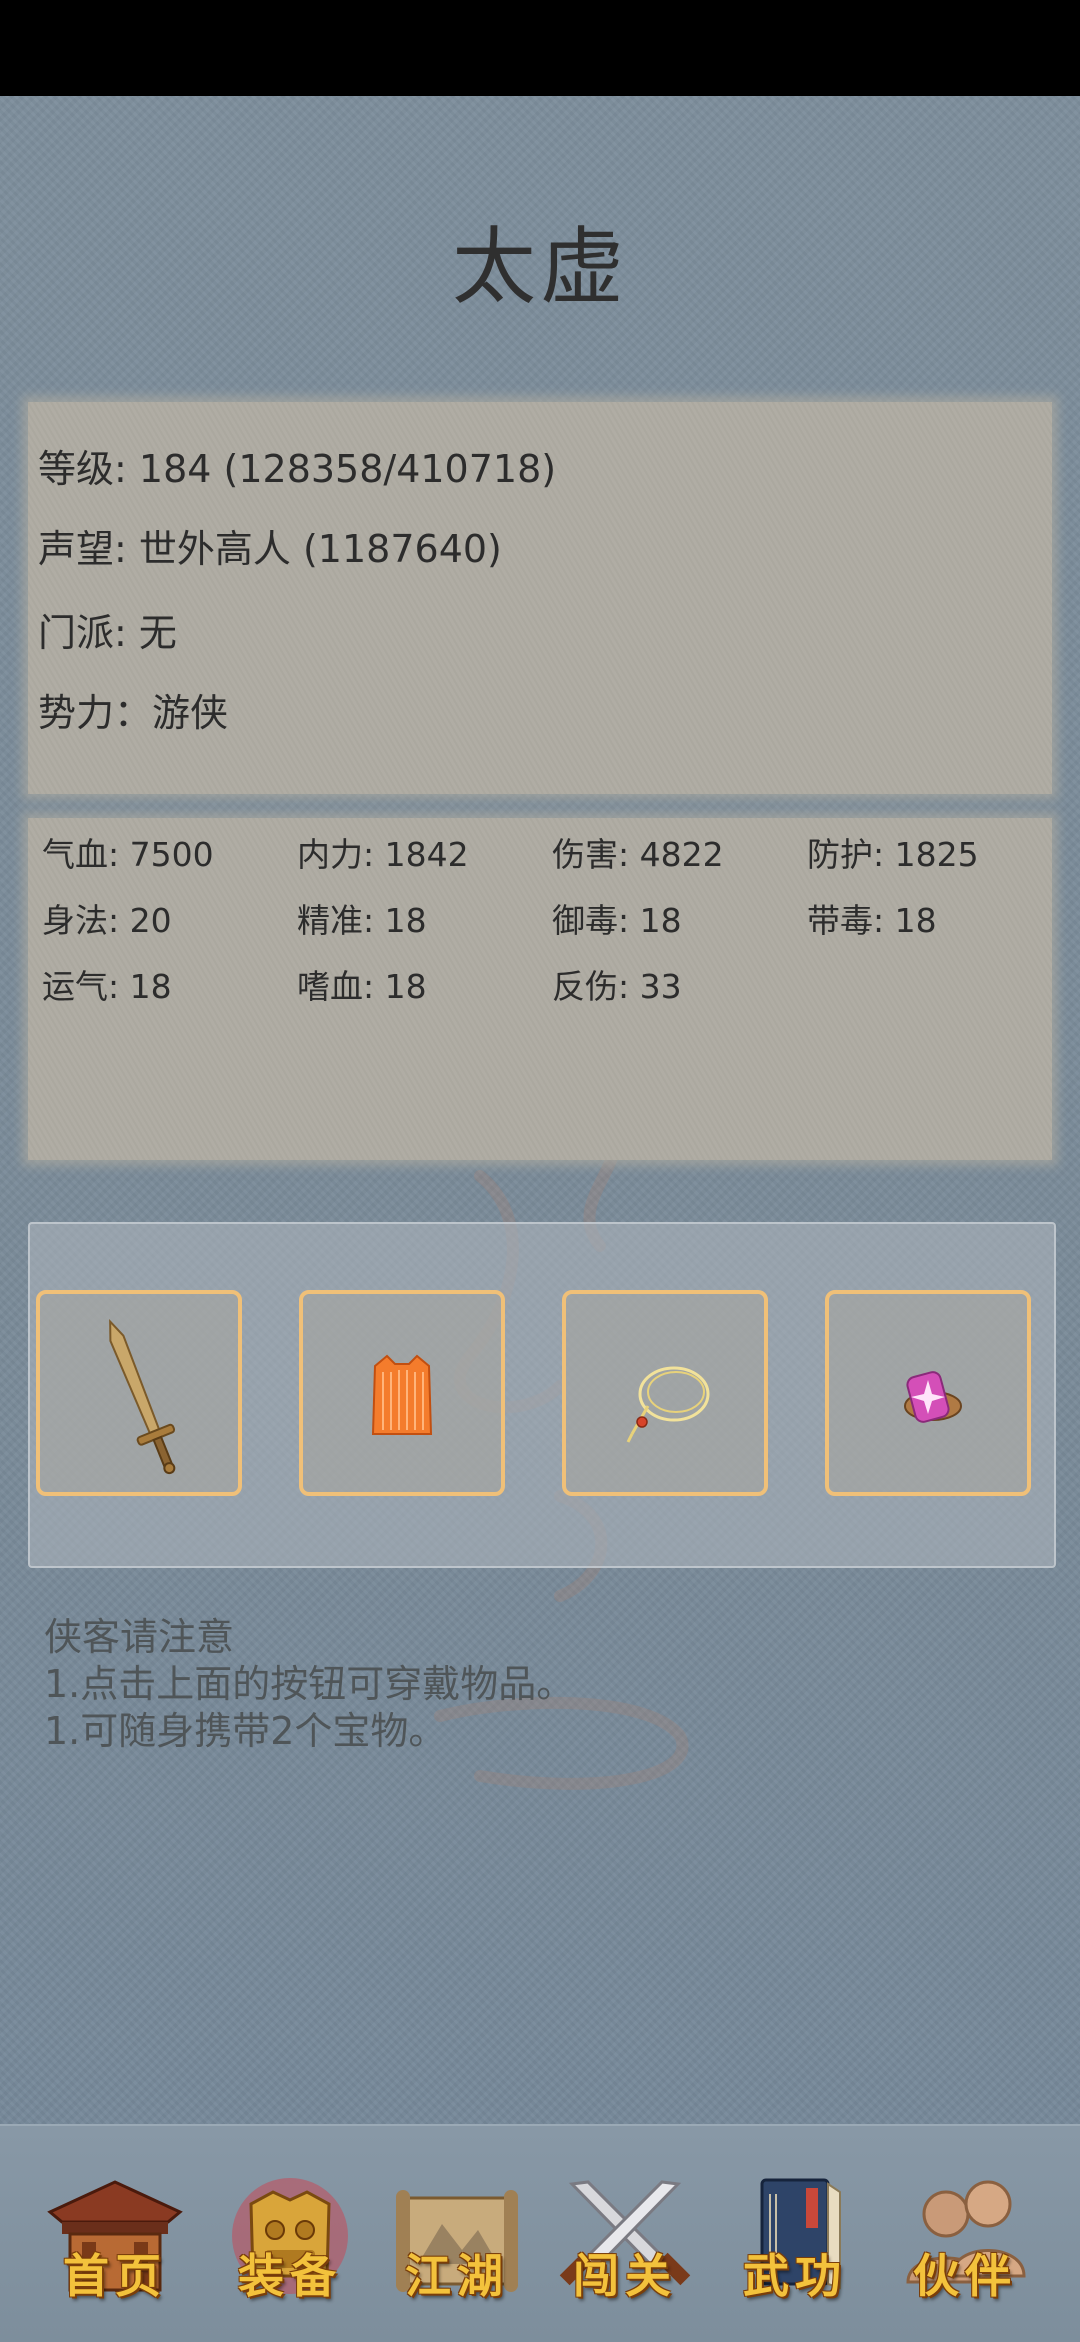  I want to click on equip-slot-necklace, so click(665, 1393).